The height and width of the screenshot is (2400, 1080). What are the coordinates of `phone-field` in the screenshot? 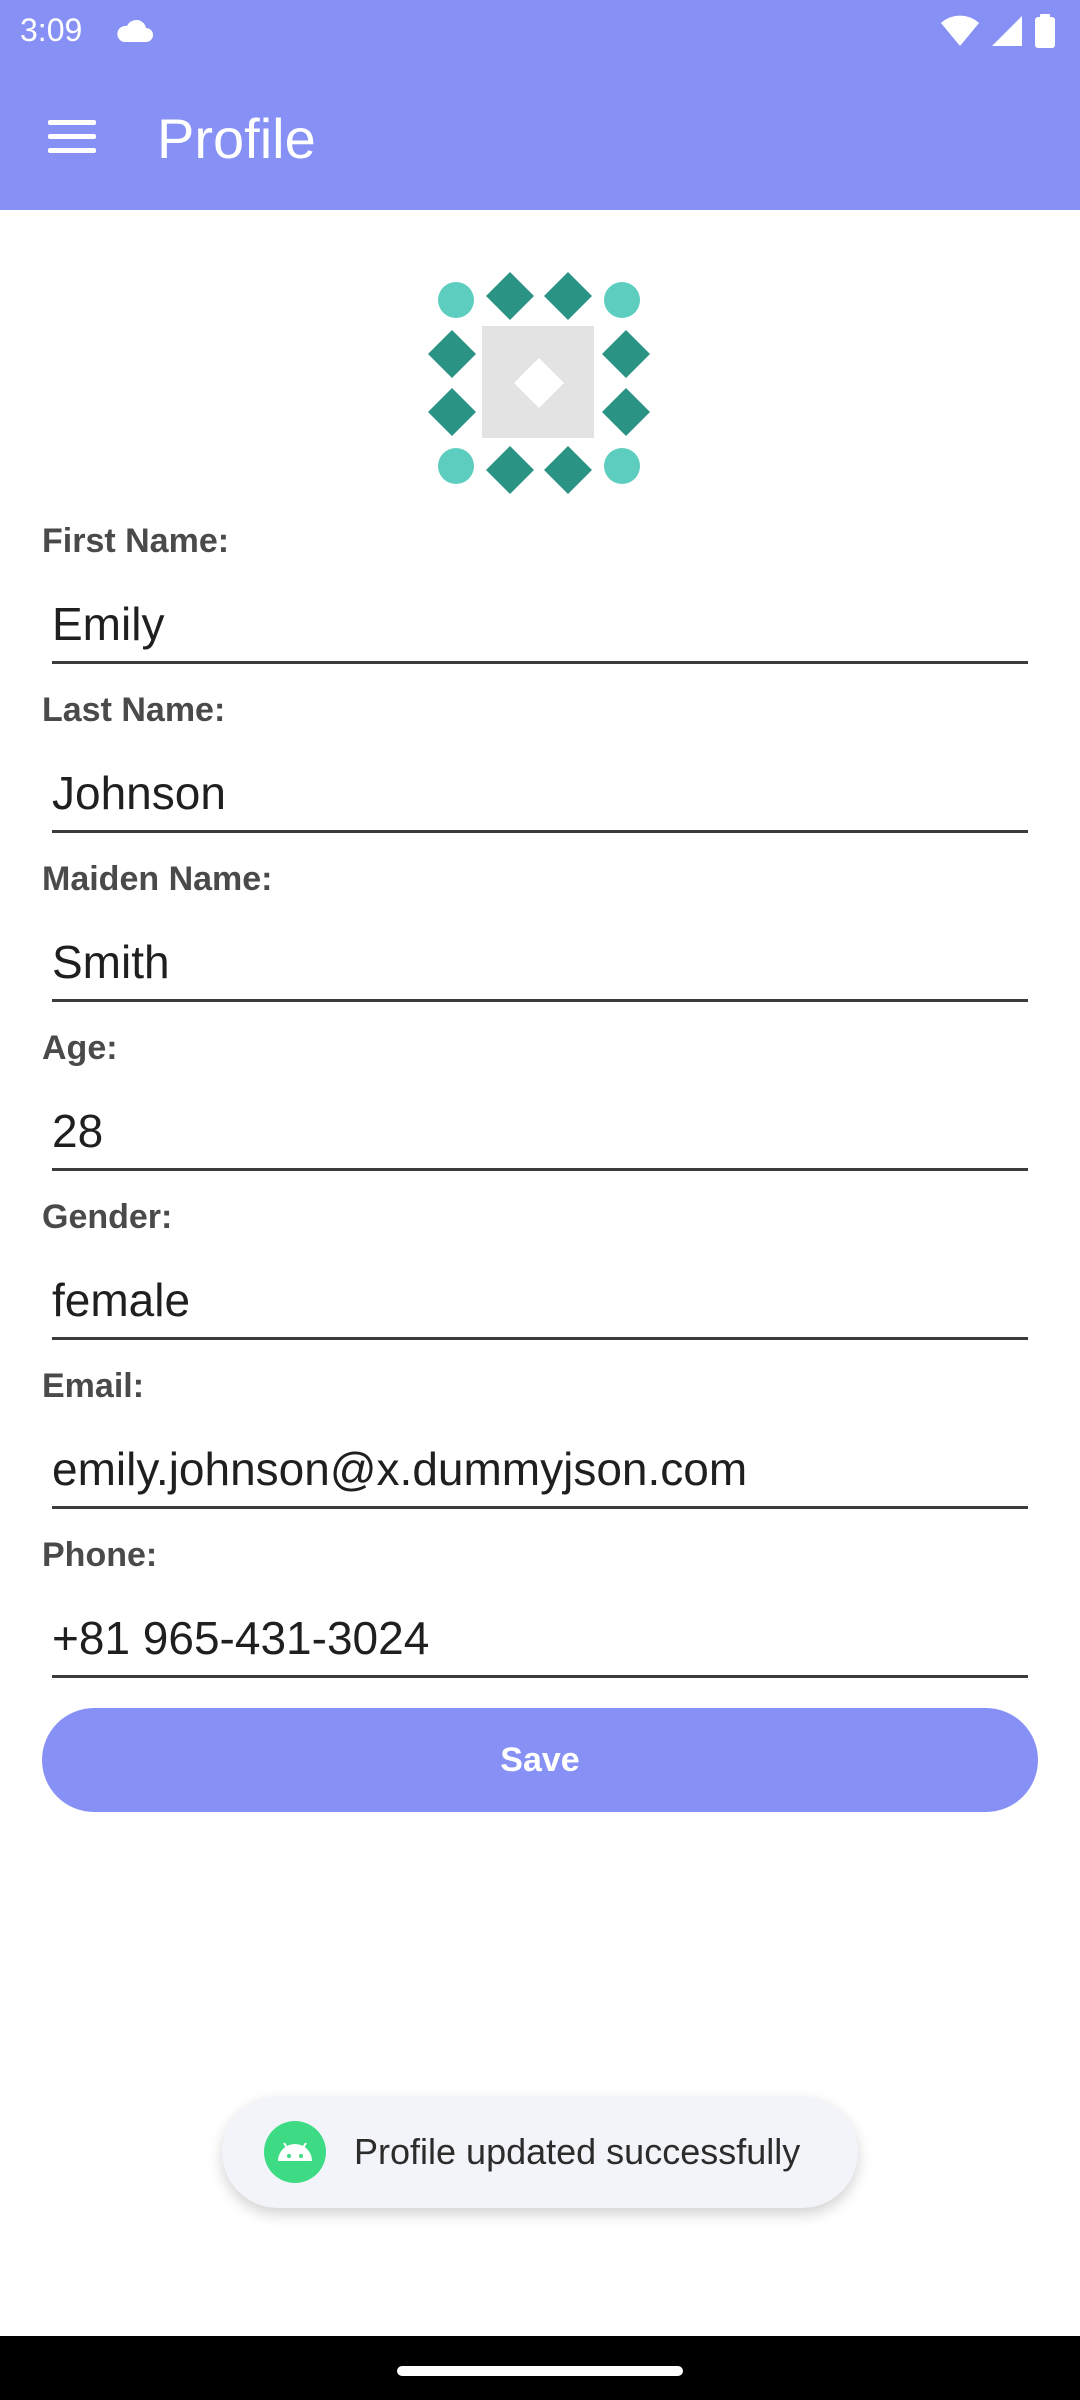 It's located at (540, 1639).